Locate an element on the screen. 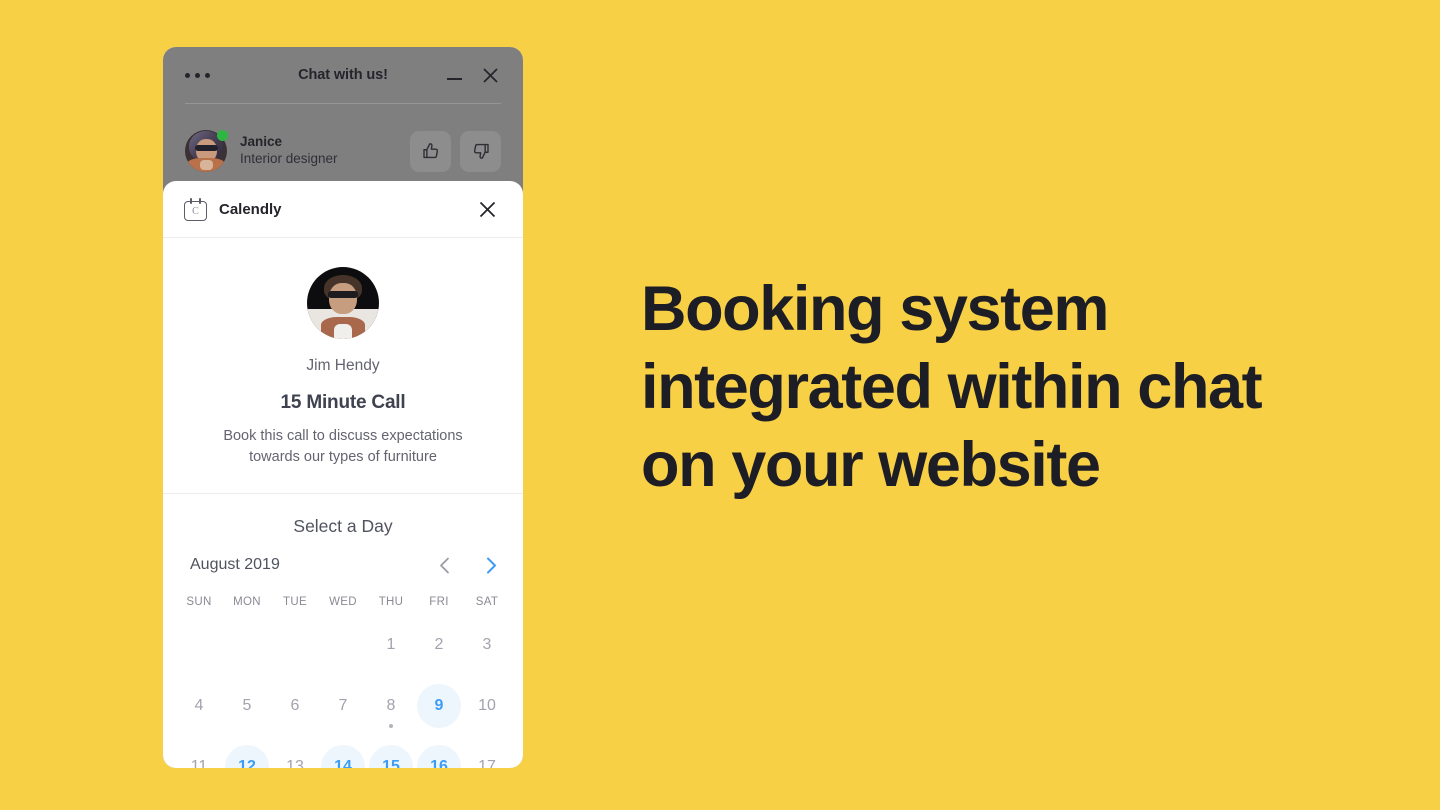 The image size is (1440, 810). calendar-icon: C is located at coordinates (195, 209).